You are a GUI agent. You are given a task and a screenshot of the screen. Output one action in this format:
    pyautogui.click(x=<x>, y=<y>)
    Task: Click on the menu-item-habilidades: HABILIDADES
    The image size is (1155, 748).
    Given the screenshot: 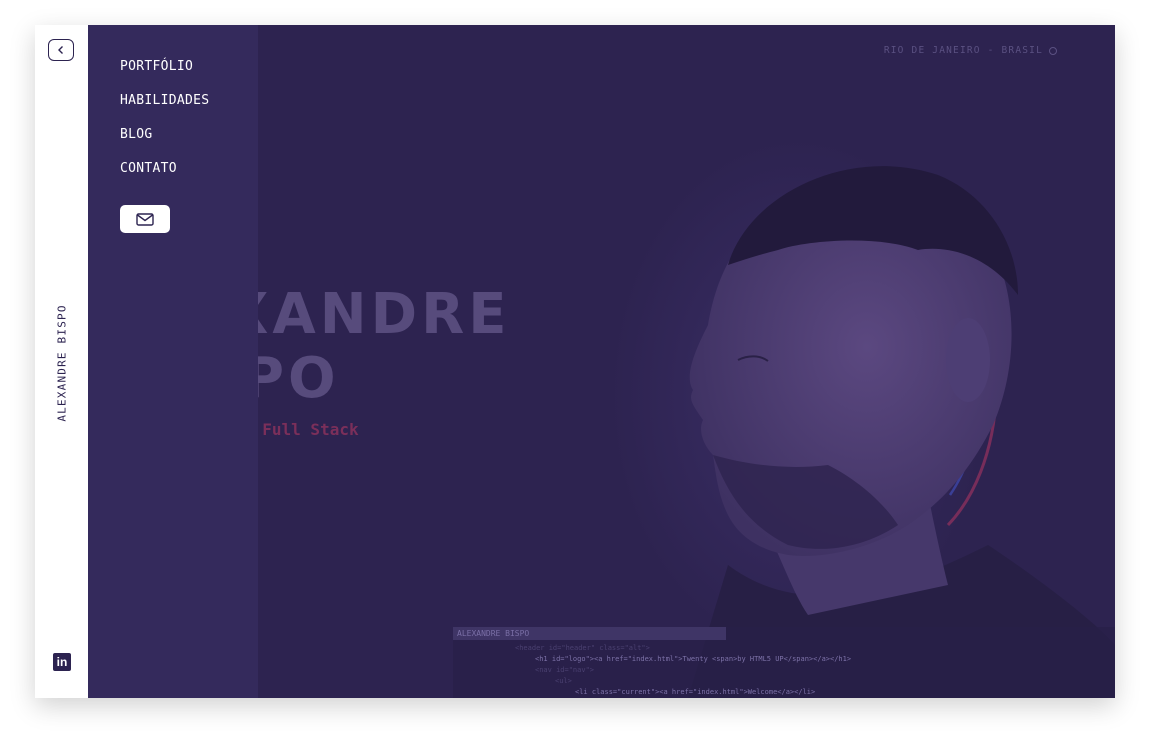 What is the action you would take?
    pyautogui.click(x=164, y=108)
    